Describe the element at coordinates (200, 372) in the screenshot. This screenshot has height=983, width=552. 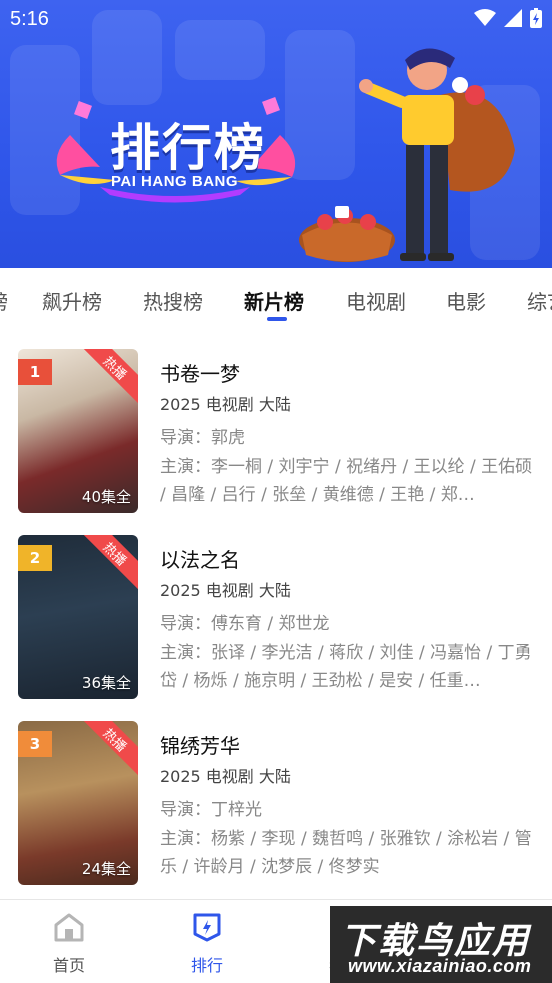
I see `item-title: 书卷一梦` at that location.